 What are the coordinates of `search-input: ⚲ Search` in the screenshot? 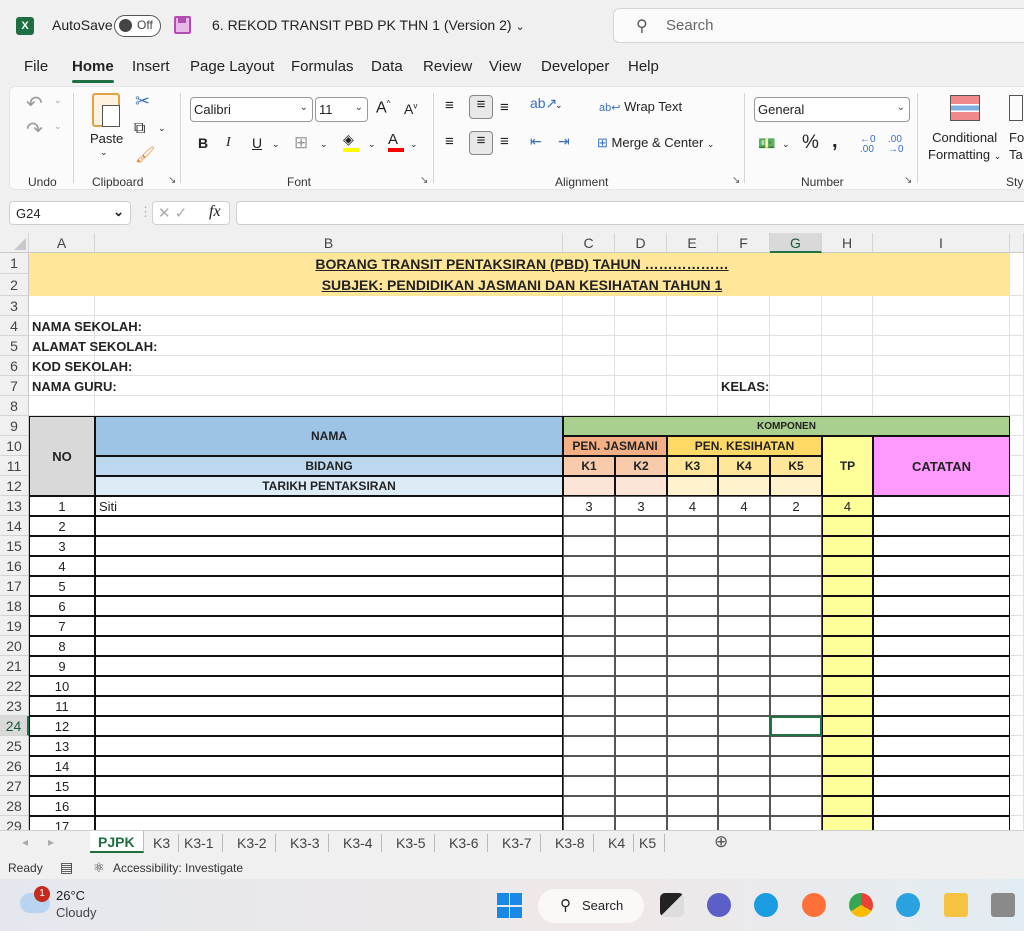 It's located at (818, 25).